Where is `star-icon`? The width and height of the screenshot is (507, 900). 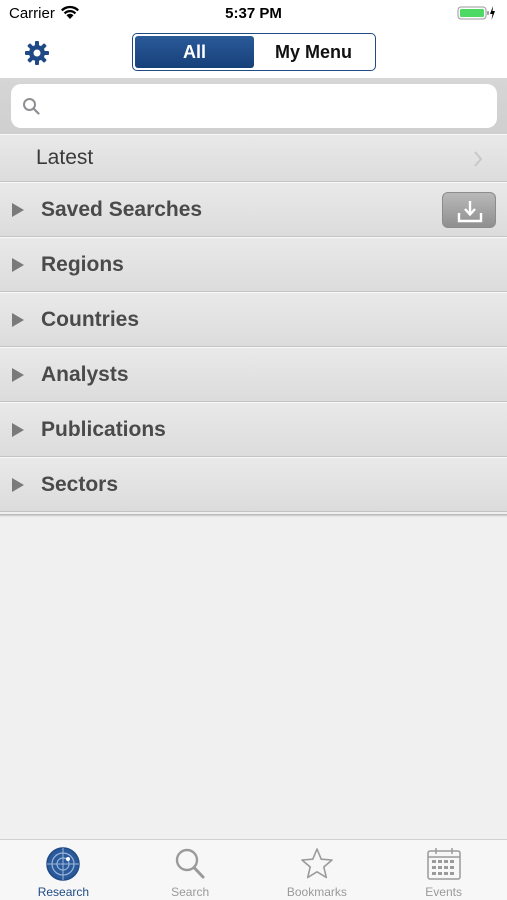
star-icon is located at coordinates (317, 863).